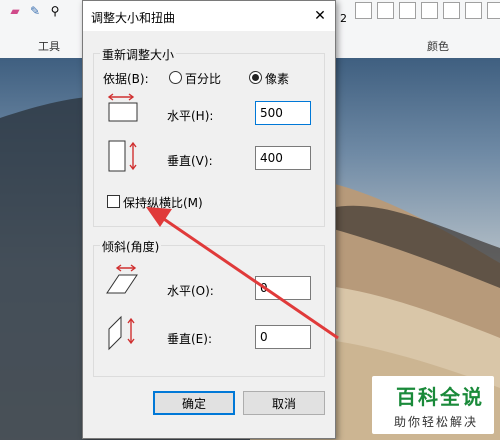  Describe the element at coordinates (133, 18) in the screenshot. I see `dialog-title: 调整大小和扭曲` at that location.